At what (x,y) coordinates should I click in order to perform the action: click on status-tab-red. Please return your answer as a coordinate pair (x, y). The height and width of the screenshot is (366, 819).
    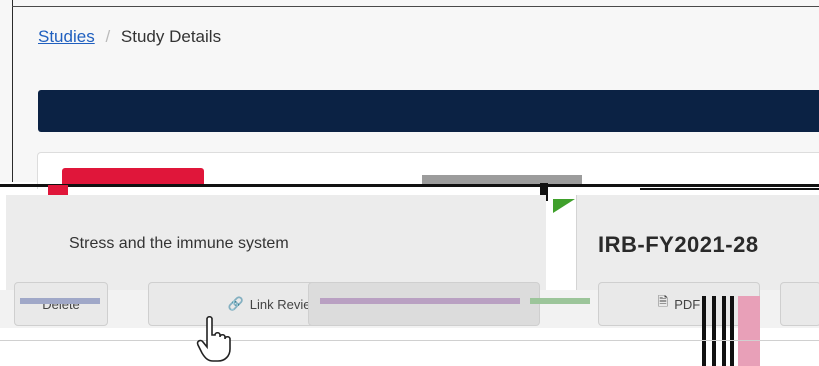
    Looking at the image, I should click on (133, 176).